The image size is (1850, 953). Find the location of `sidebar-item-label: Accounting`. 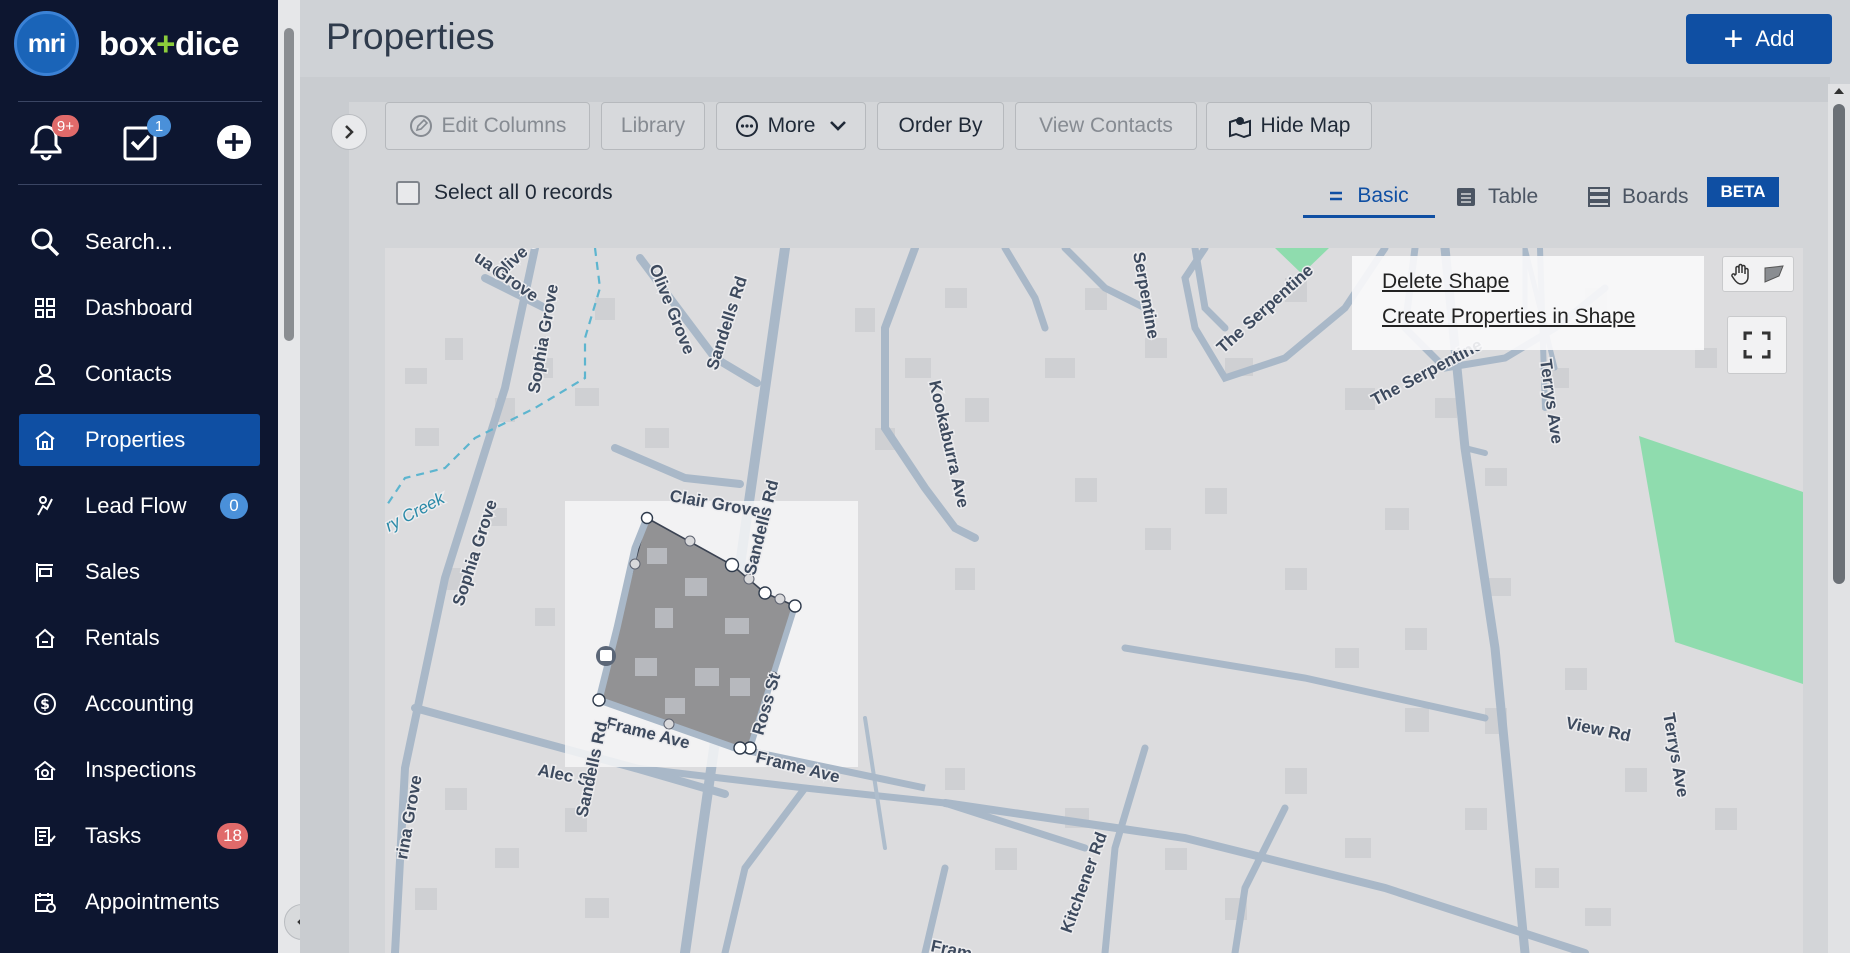

sidebar-item-label: Accounting is located at coordinates (139, 703).